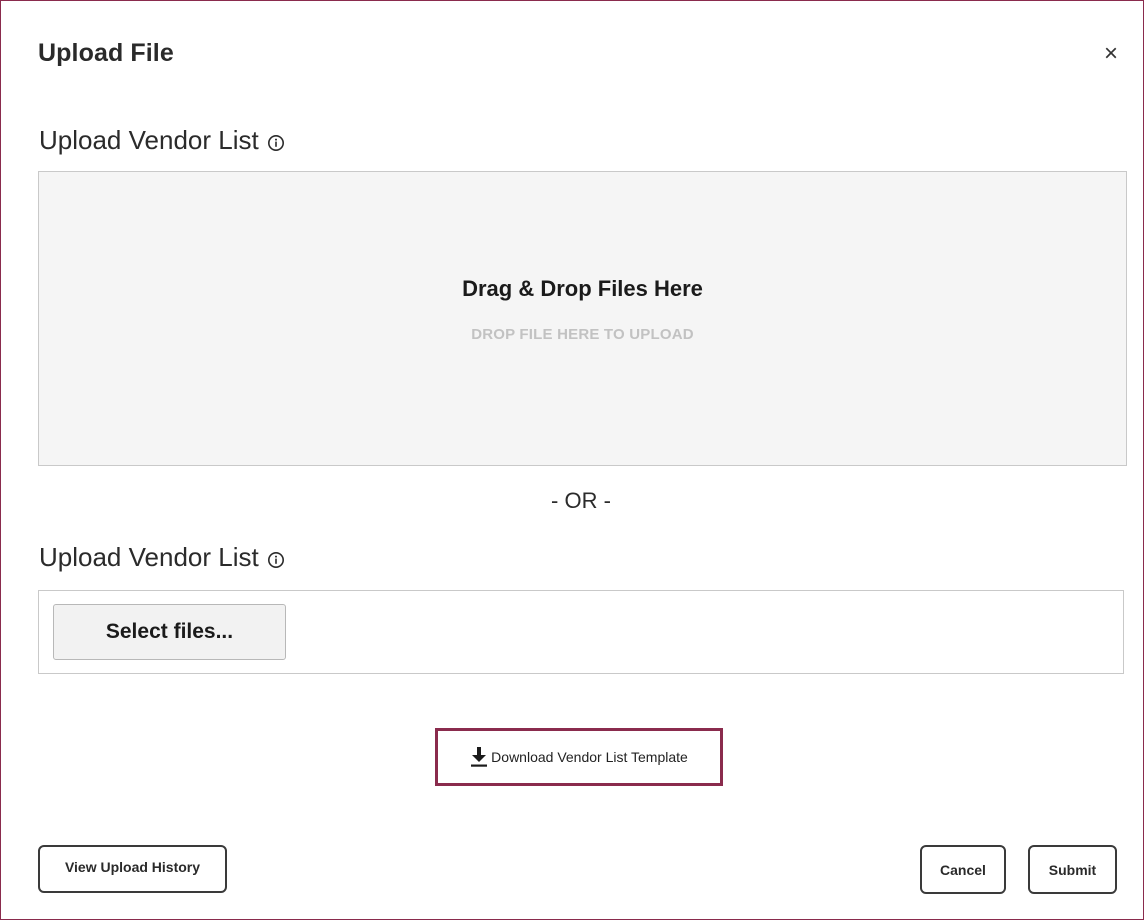  What do you see at coordinates (581, 500) in the screenshot?
I see `or-divider: - OR -` at bounding box center [581, 500].